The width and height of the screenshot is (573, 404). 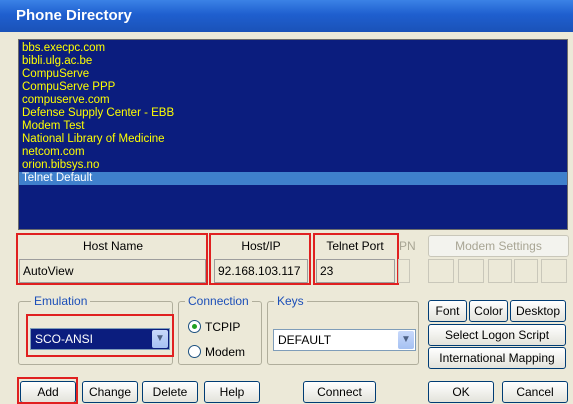 What do you see at coordinates (293, 61) in the screenshot?
I see `list-item: bibli.ulg.ac.be` at bounding box center [293, 61].